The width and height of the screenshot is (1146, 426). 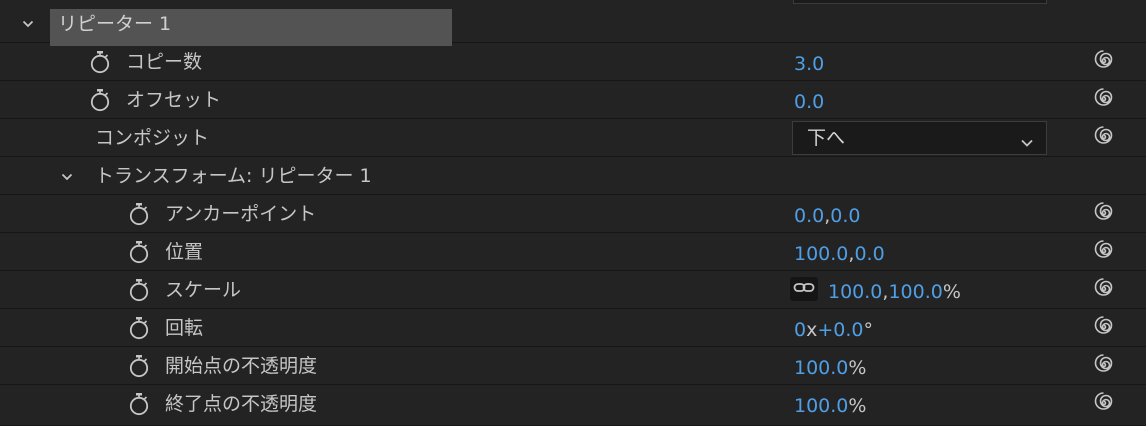 What do you see at coordinates (573, 405) in the screenshot?
I see `end-opacity-row: 終了点の不透明度 100.0%` at bounding box center [573, 405].